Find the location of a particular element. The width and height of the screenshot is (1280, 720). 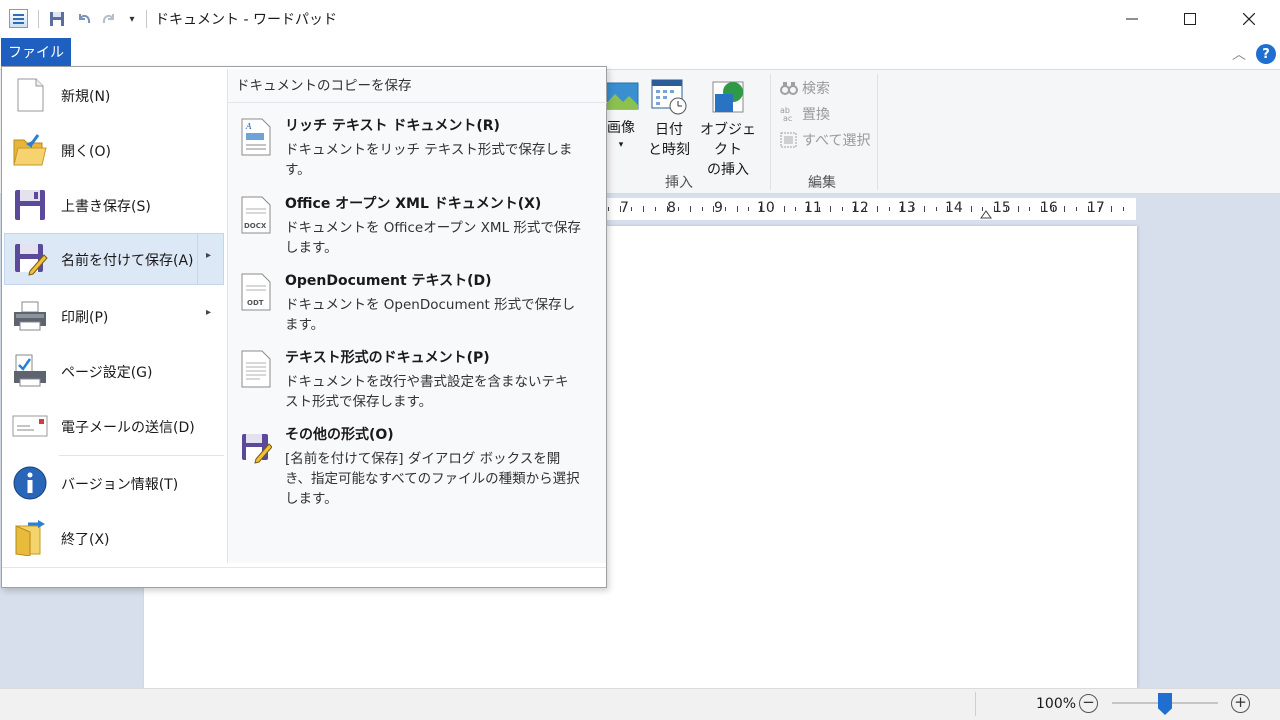

file-tab: ファイル is located at coordinates (36, 52).